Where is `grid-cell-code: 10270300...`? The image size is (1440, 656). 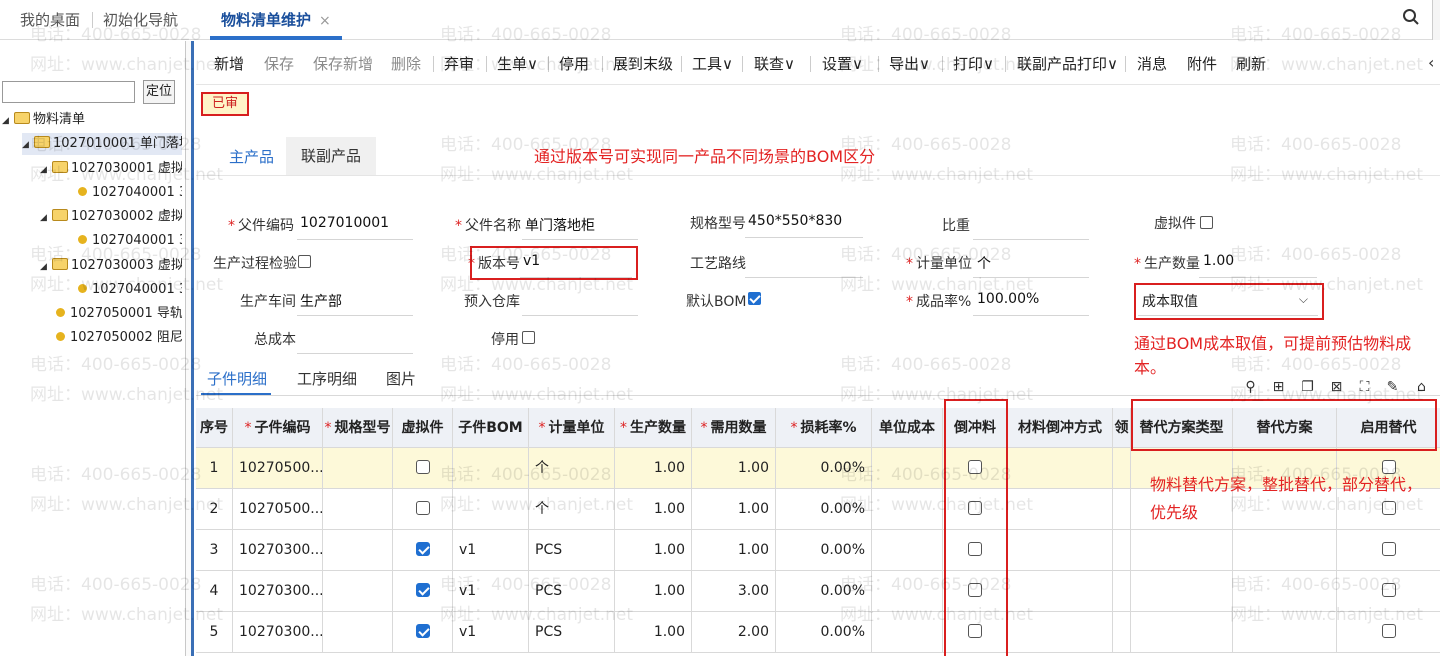
grid-cell-code: 10270300... is located at coordinates (278, 632).